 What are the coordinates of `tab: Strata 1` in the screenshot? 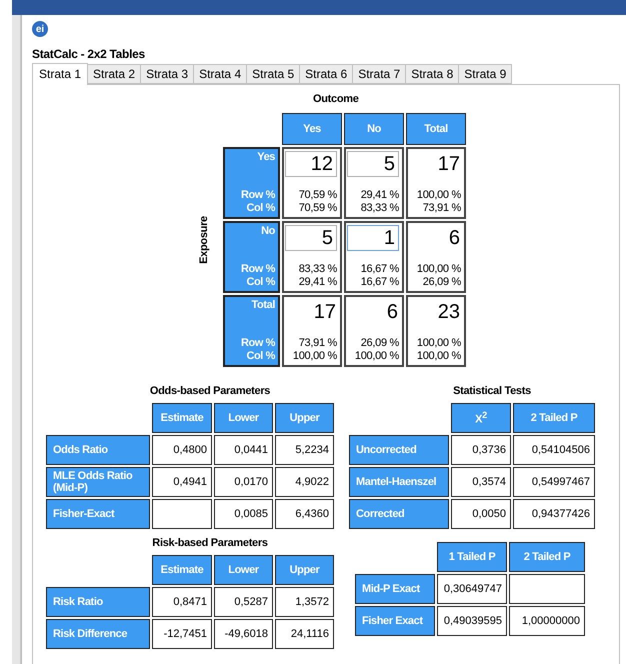 It's located at (60, 74).